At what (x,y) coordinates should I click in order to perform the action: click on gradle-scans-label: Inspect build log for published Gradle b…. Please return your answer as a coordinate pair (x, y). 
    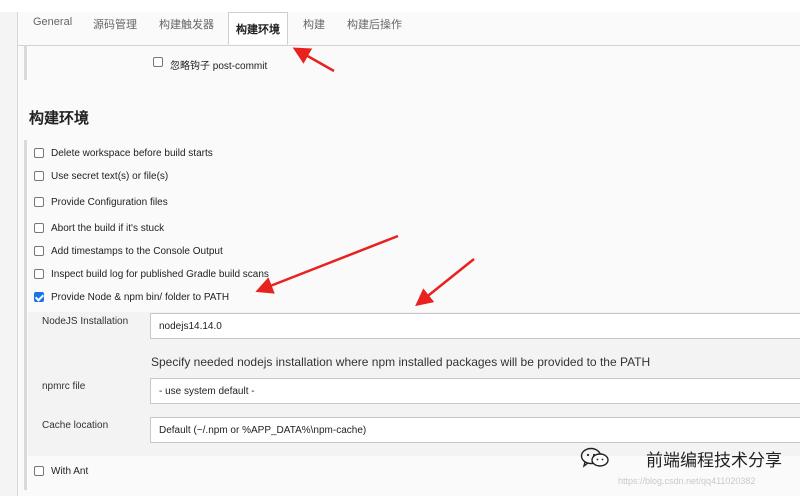
    Looking at the image, I should click on (160, 274).